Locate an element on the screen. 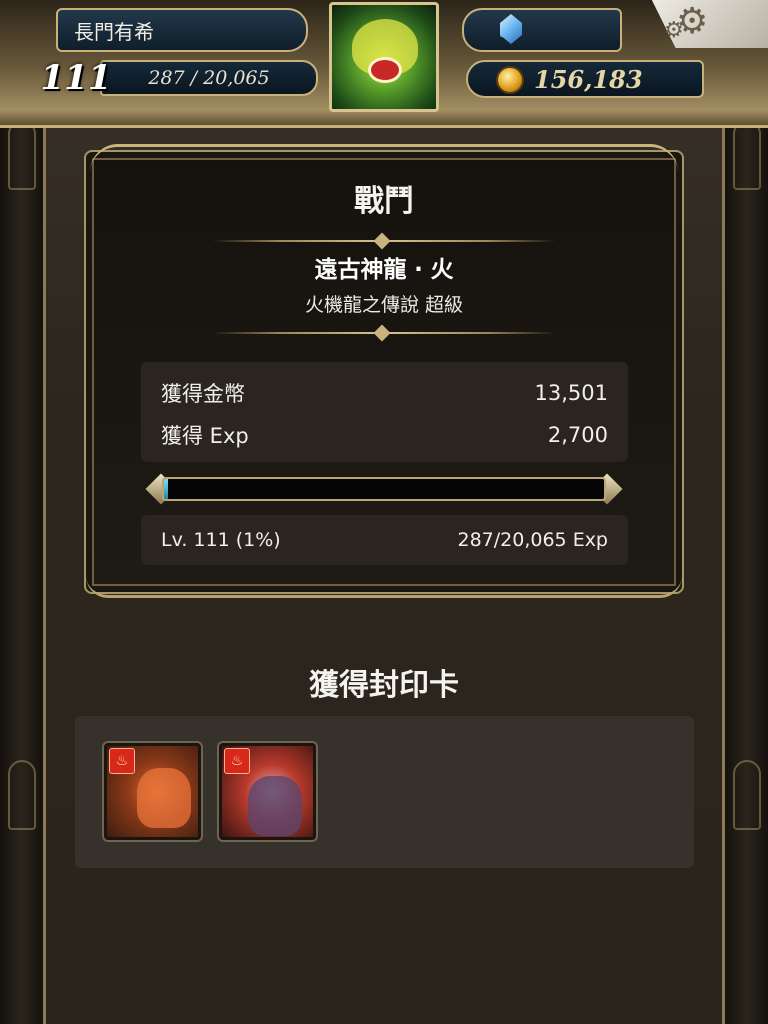  exp-bar-fill is located at coordinates (166, 489).